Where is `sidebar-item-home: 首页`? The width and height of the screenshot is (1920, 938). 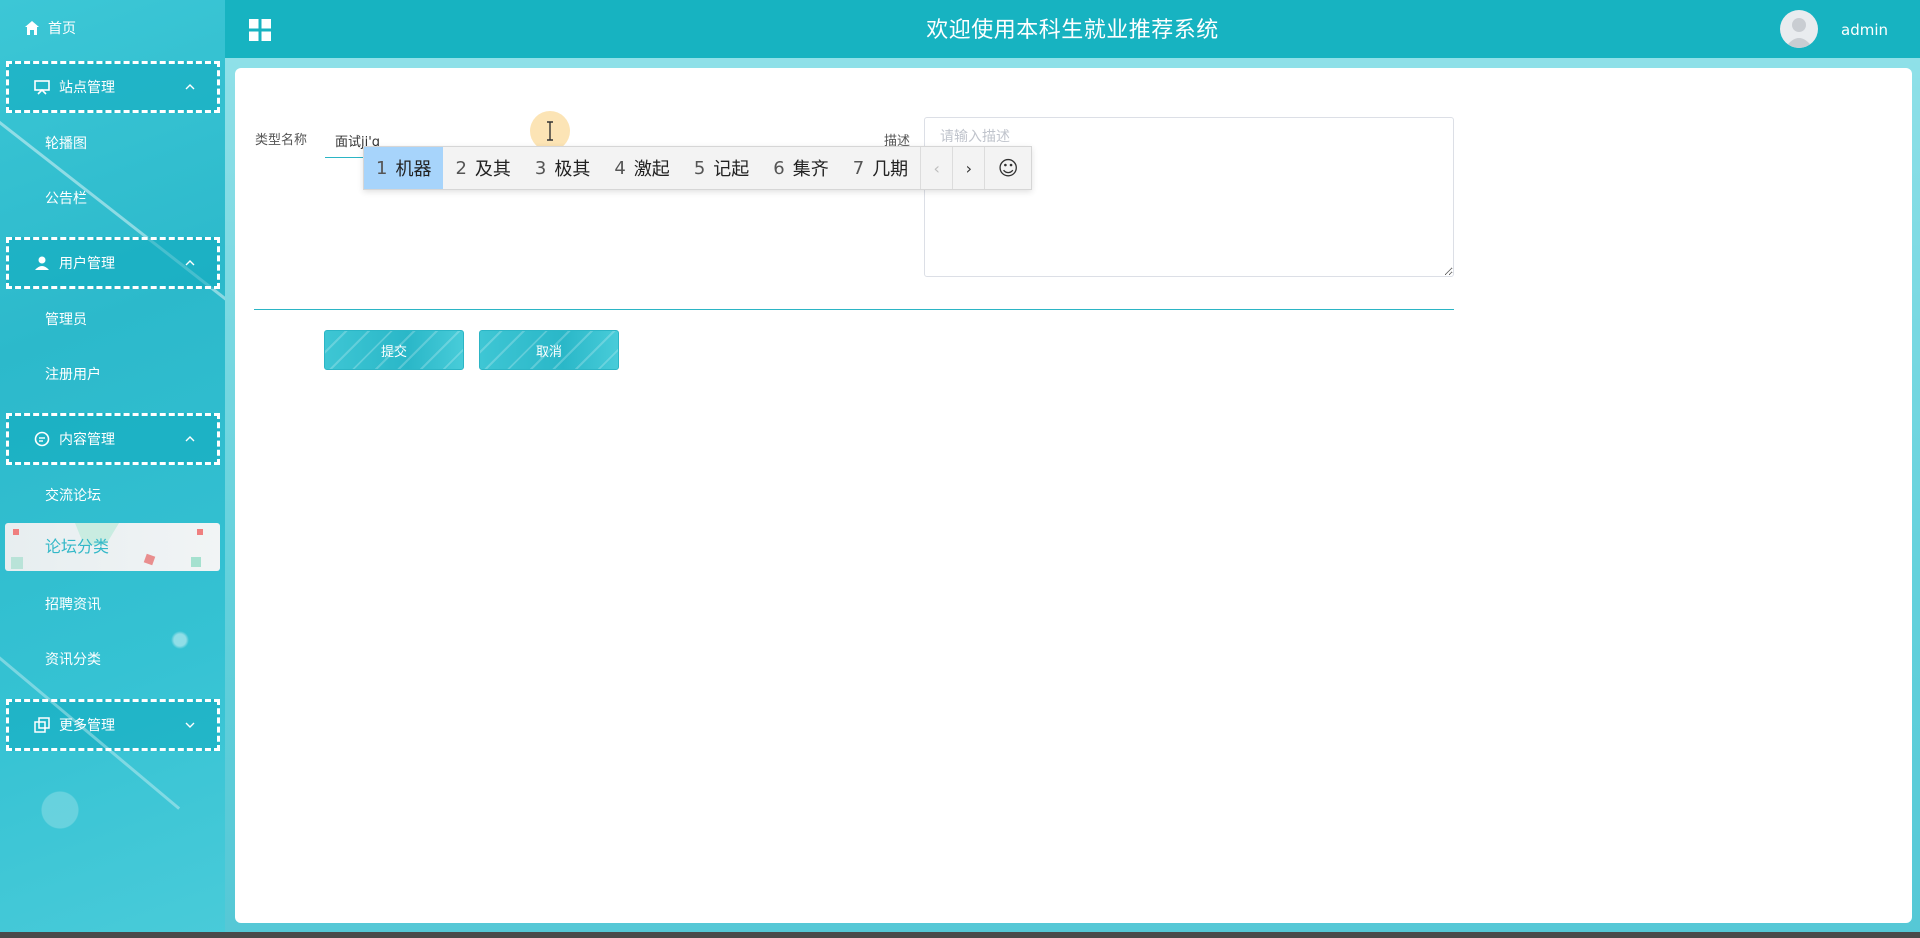
sidebar-item-home: 首页 is located at coordinates (50, 28).